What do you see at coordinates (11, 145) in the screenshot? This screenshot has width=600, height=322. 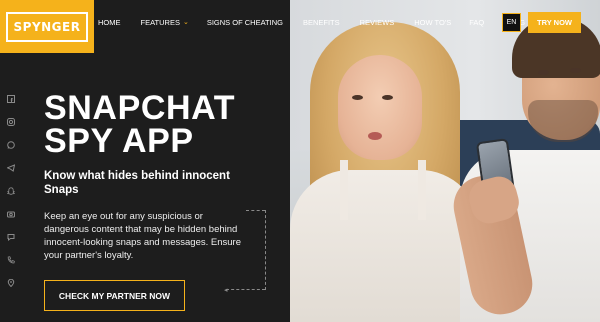 I see `whatsapp-icon` at bounding box center [11, 145].